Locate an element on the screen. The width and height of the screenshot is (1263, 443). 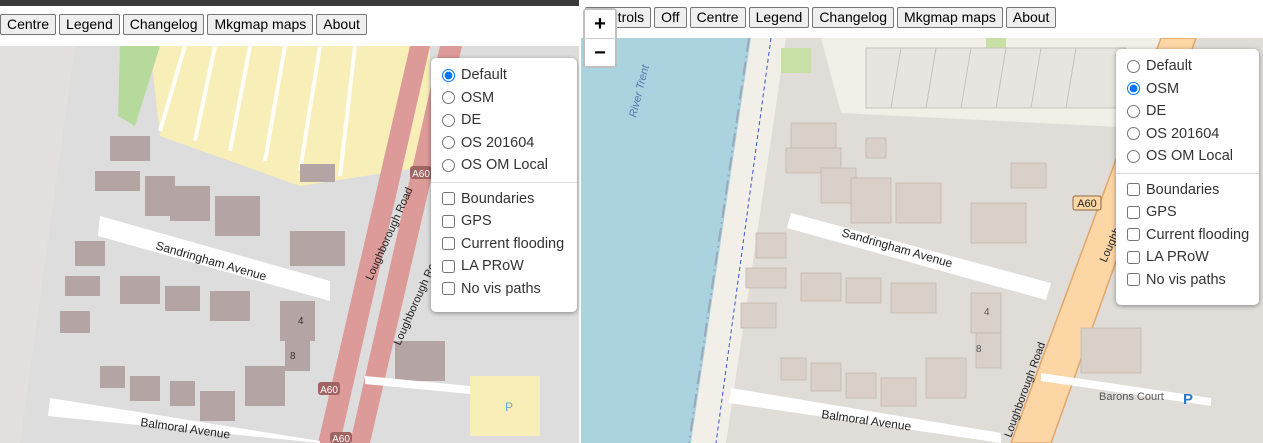
right-base-osm-label: OSM is located at coordinates (1163, 88).